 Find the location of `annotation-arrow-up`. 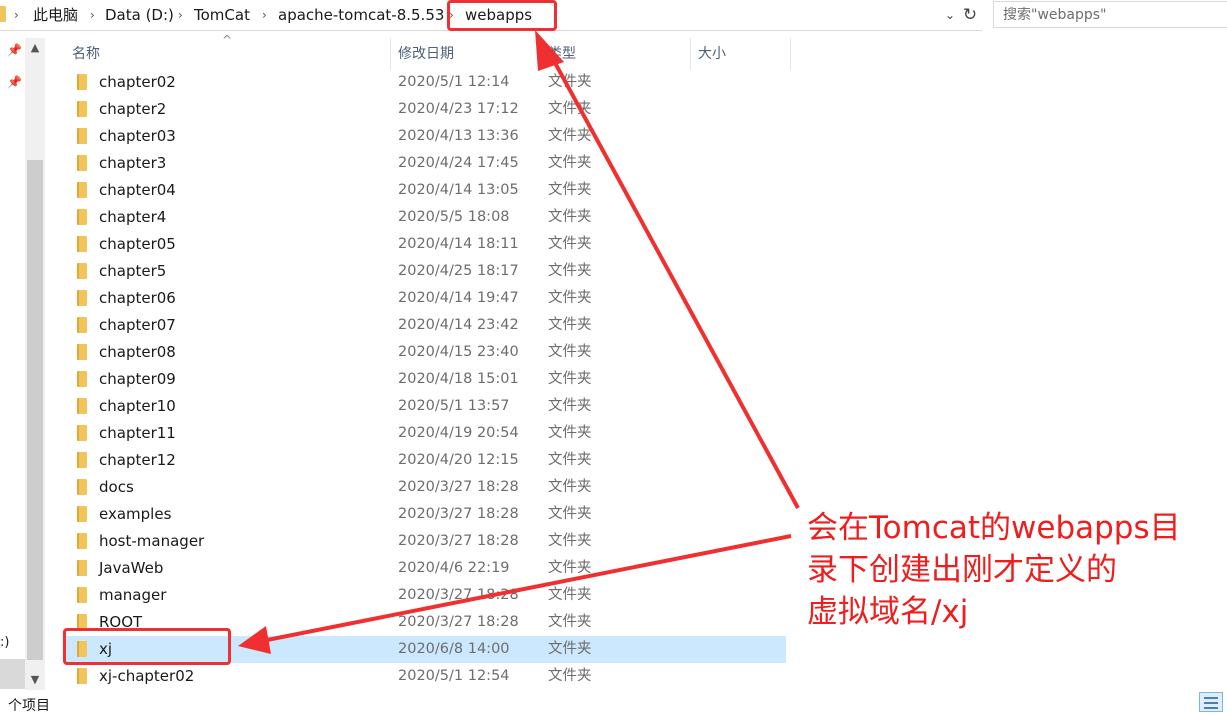

annotation-arrow-up is located at coordinates (673, 279).